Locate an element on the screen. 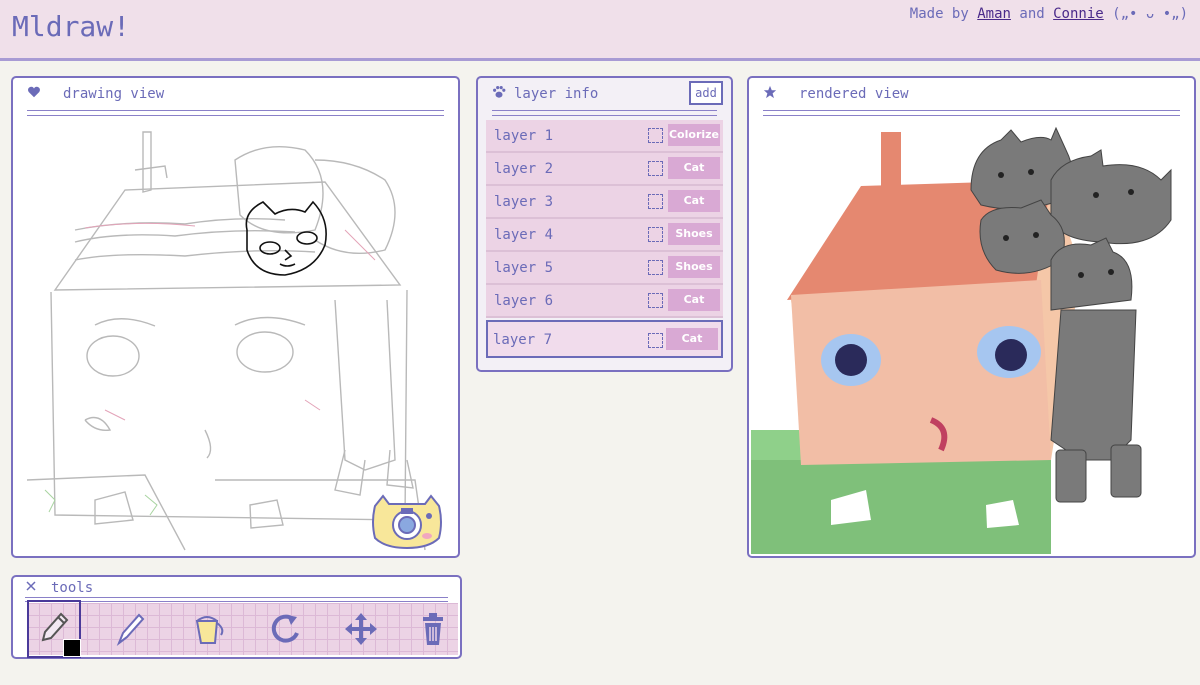 The height and width of the screenshot is (685, 1200). layer-name: layer 2 is located at coordinates (524, 169).